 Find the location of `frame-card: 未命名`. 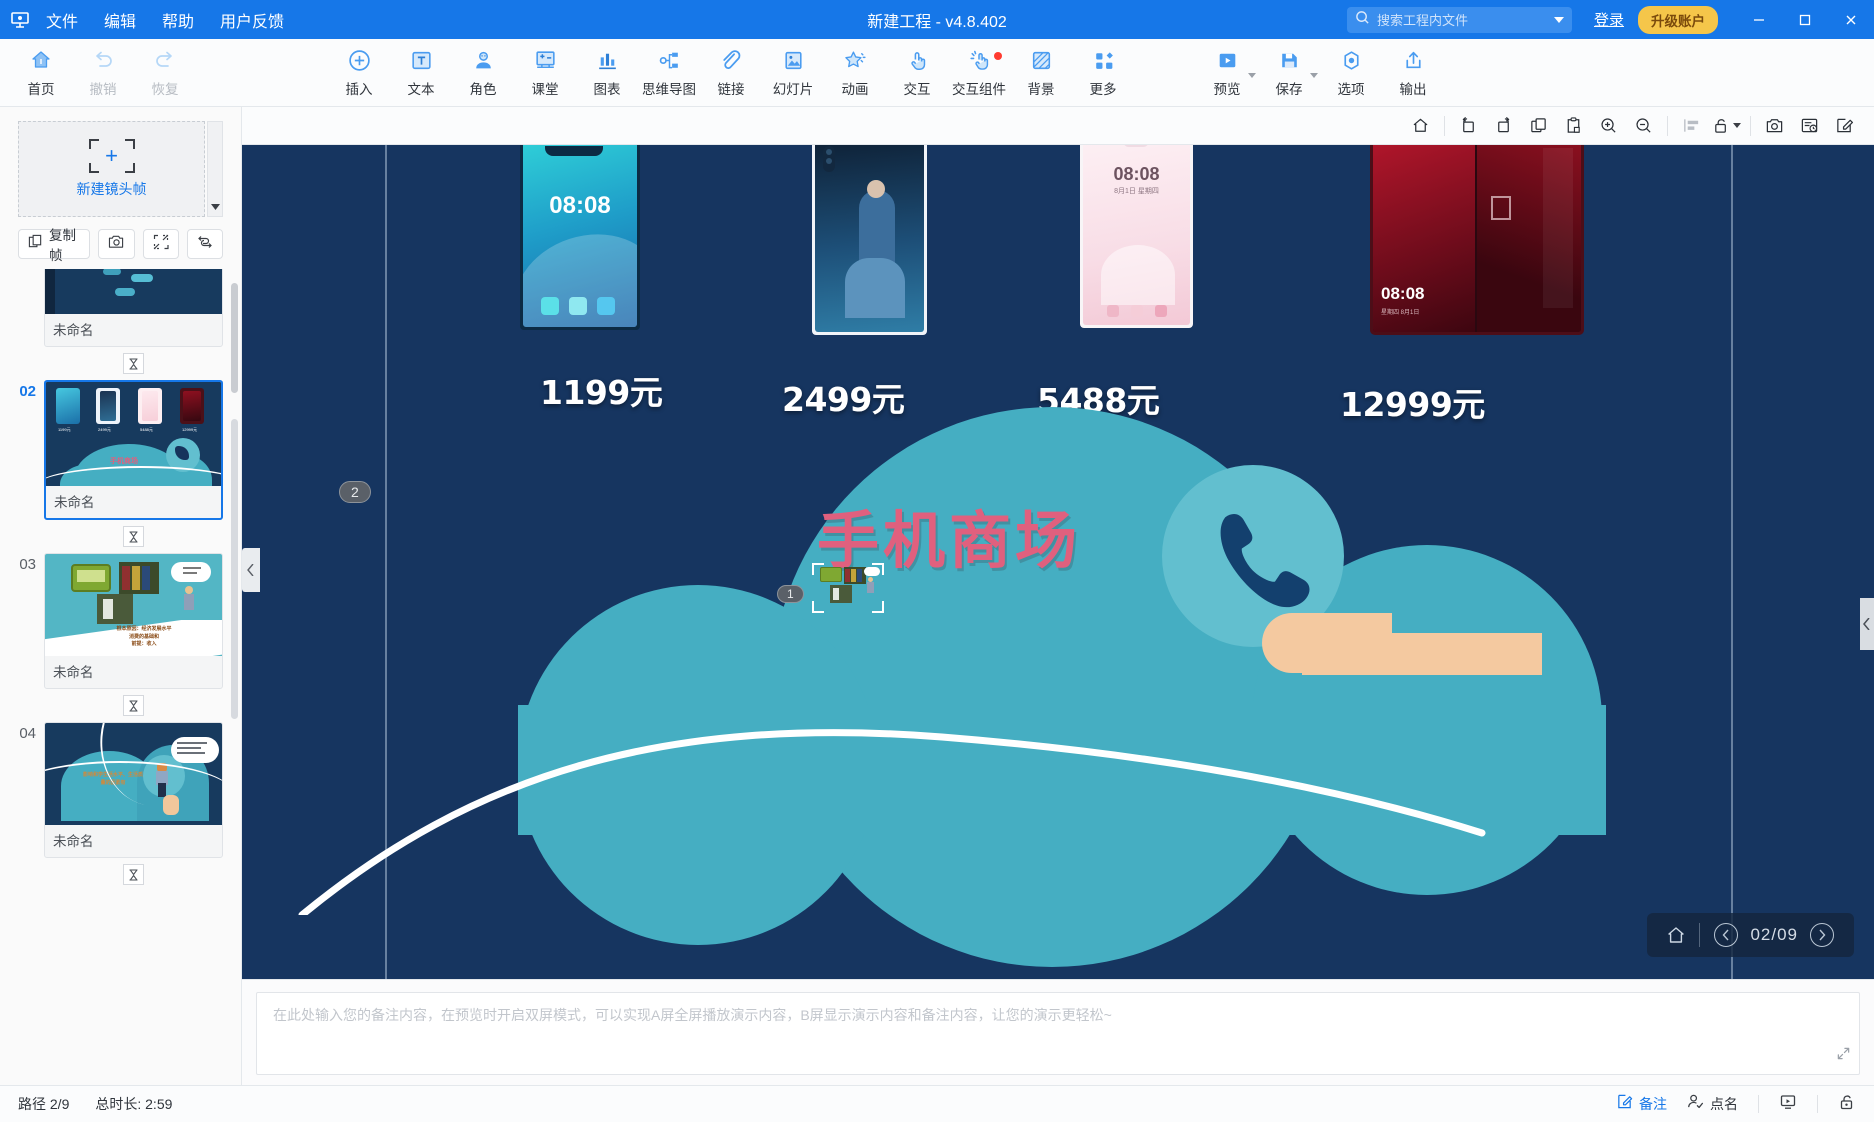

frame-card: 未命名 is located at coordinates (133, 308).